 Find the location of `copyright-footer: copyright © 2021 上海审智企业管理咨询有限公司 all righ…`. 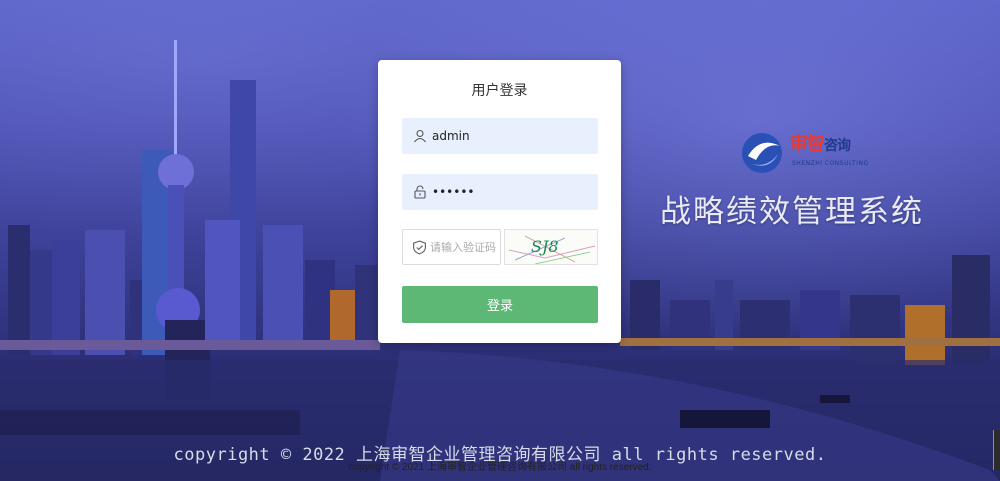

copyright-footer: copyright © 2021 上海审智企业管理咨询有限公司 all righ… is located at coordinates (500, 467).